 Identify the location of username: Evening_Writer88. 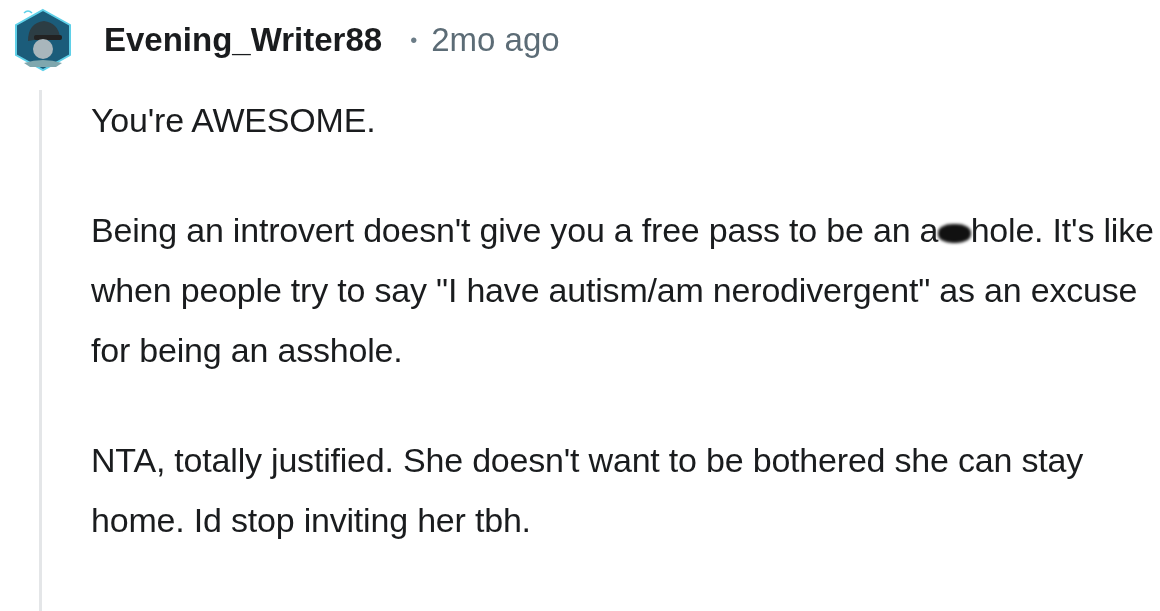
(243, 40).